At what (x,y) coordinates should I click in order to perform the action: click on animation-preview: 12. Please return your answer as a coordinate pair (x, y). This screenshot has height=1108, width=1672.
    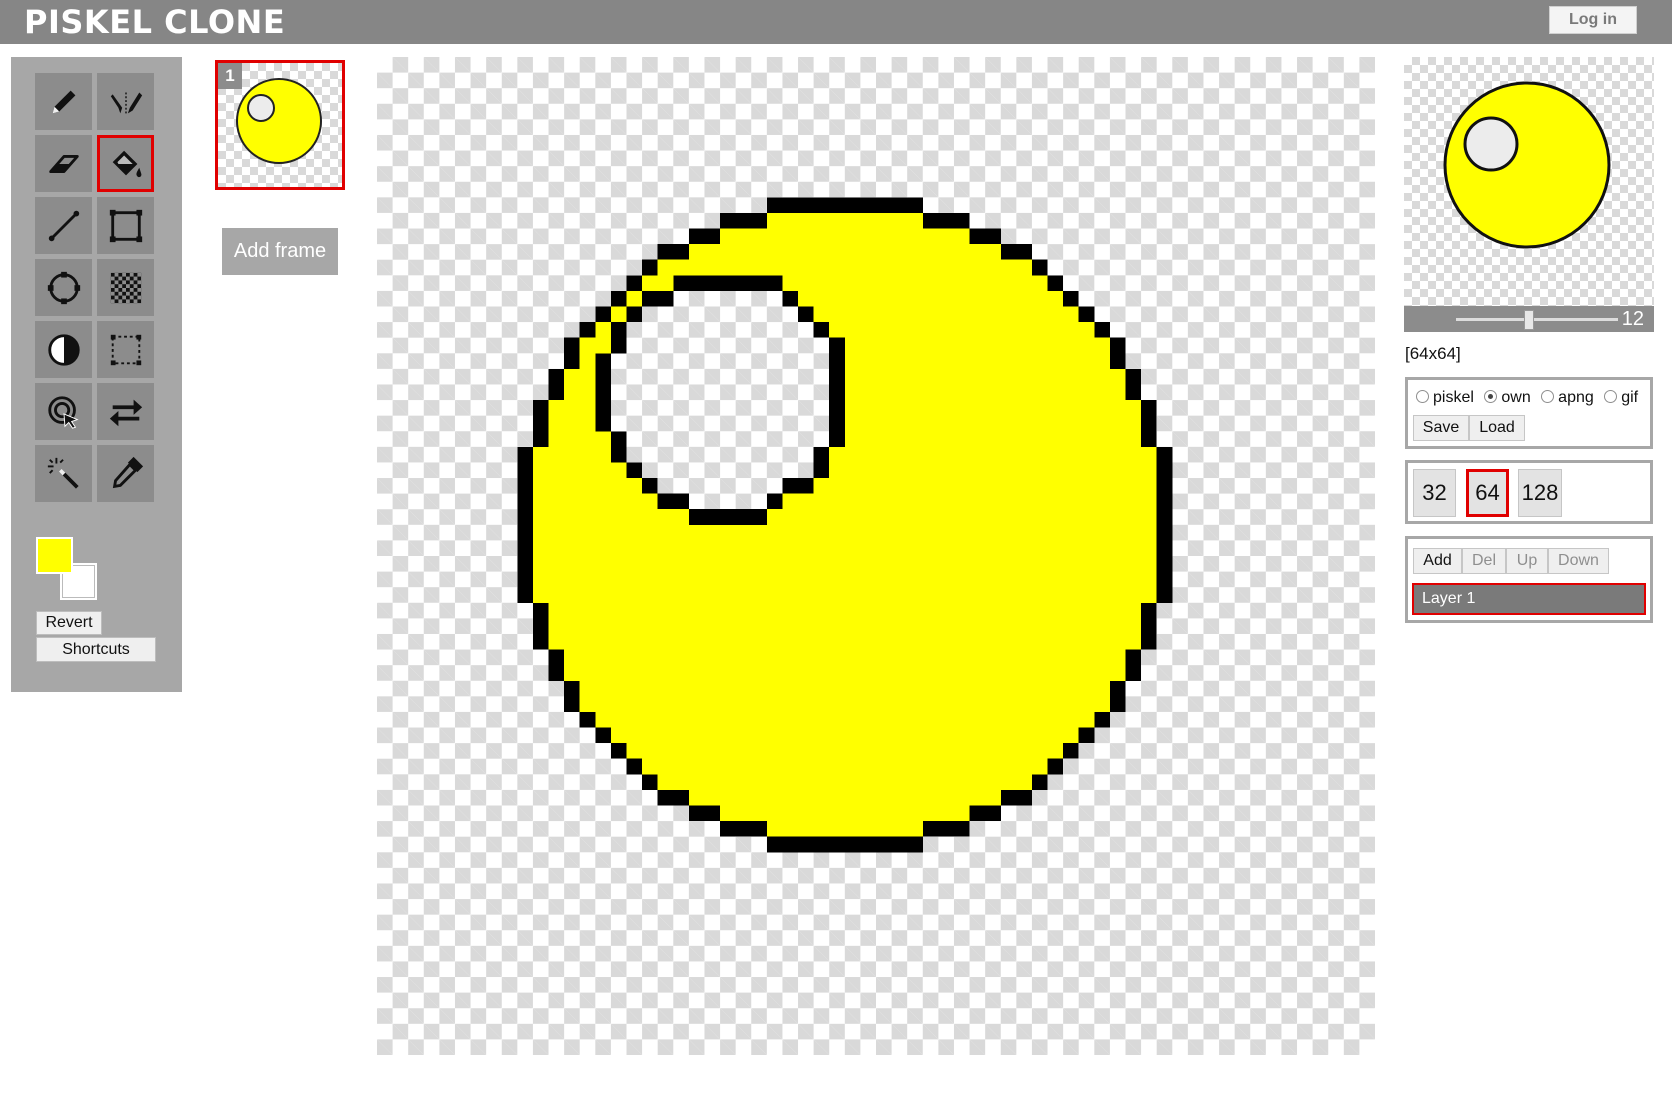
    Looking at the image, I should click on (1529, 194).